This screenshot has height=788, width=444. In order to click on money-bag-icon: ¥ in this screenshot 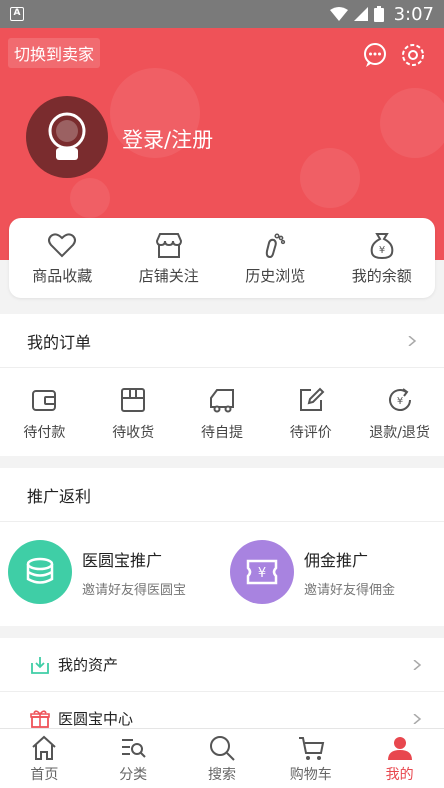, I will do `click(382, 245)`.